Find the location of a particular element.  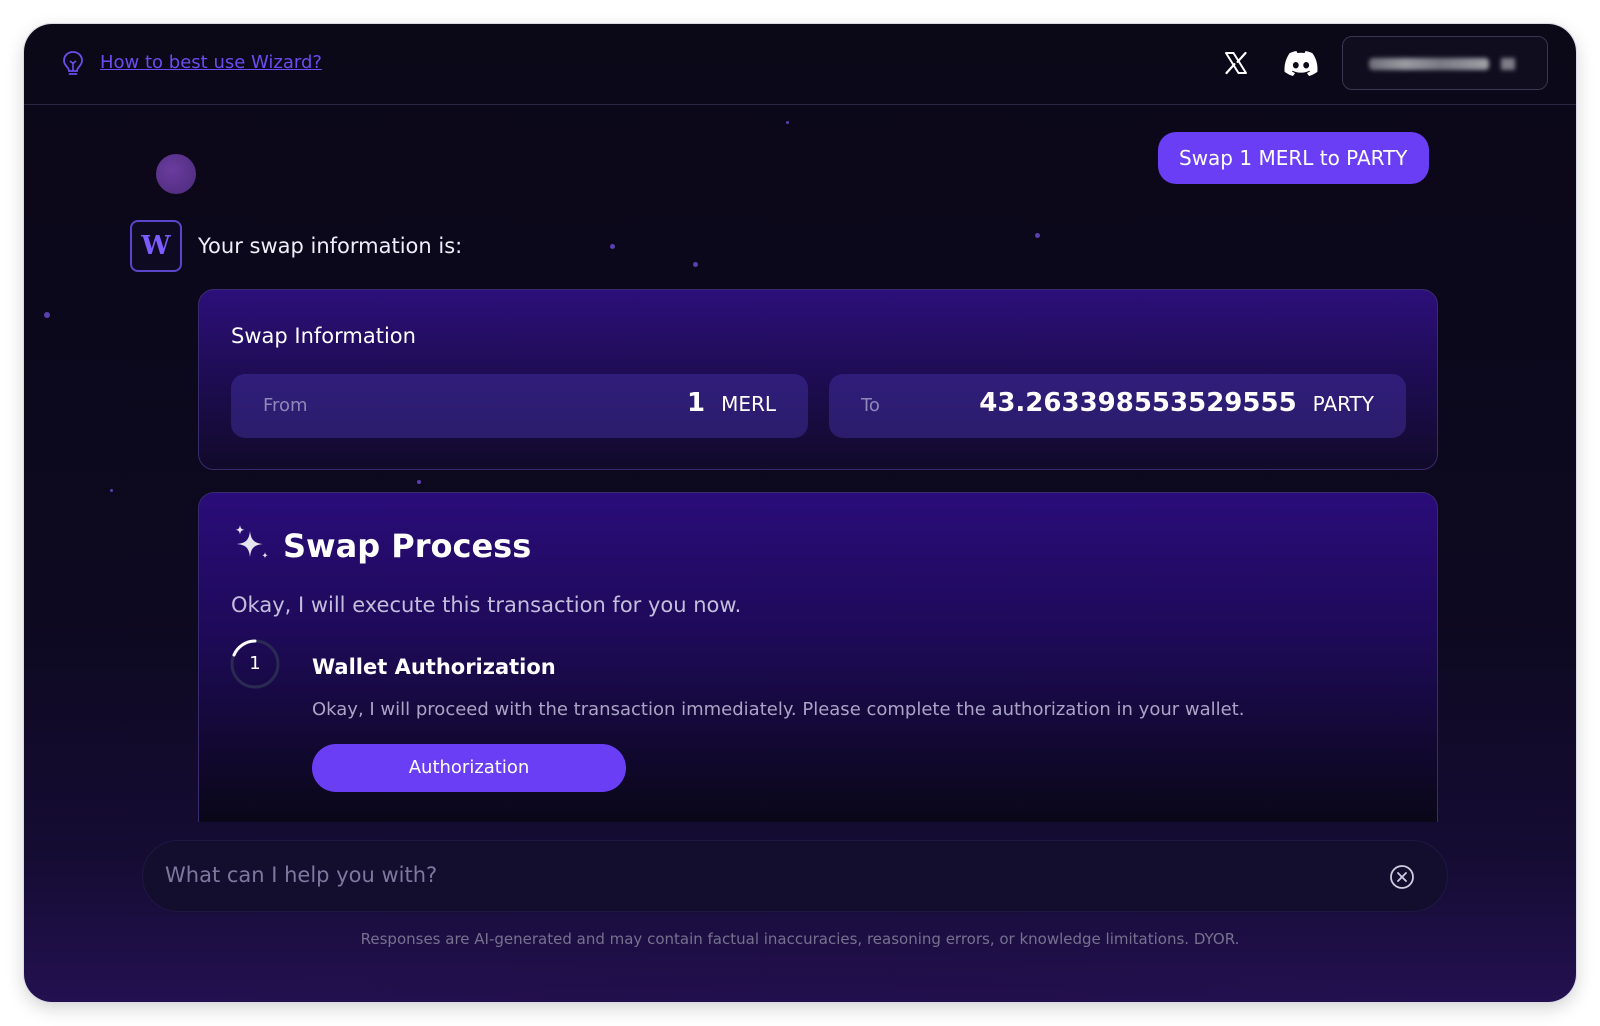

help-link: How to best use Wizard? is located at coordinates (211, 62).